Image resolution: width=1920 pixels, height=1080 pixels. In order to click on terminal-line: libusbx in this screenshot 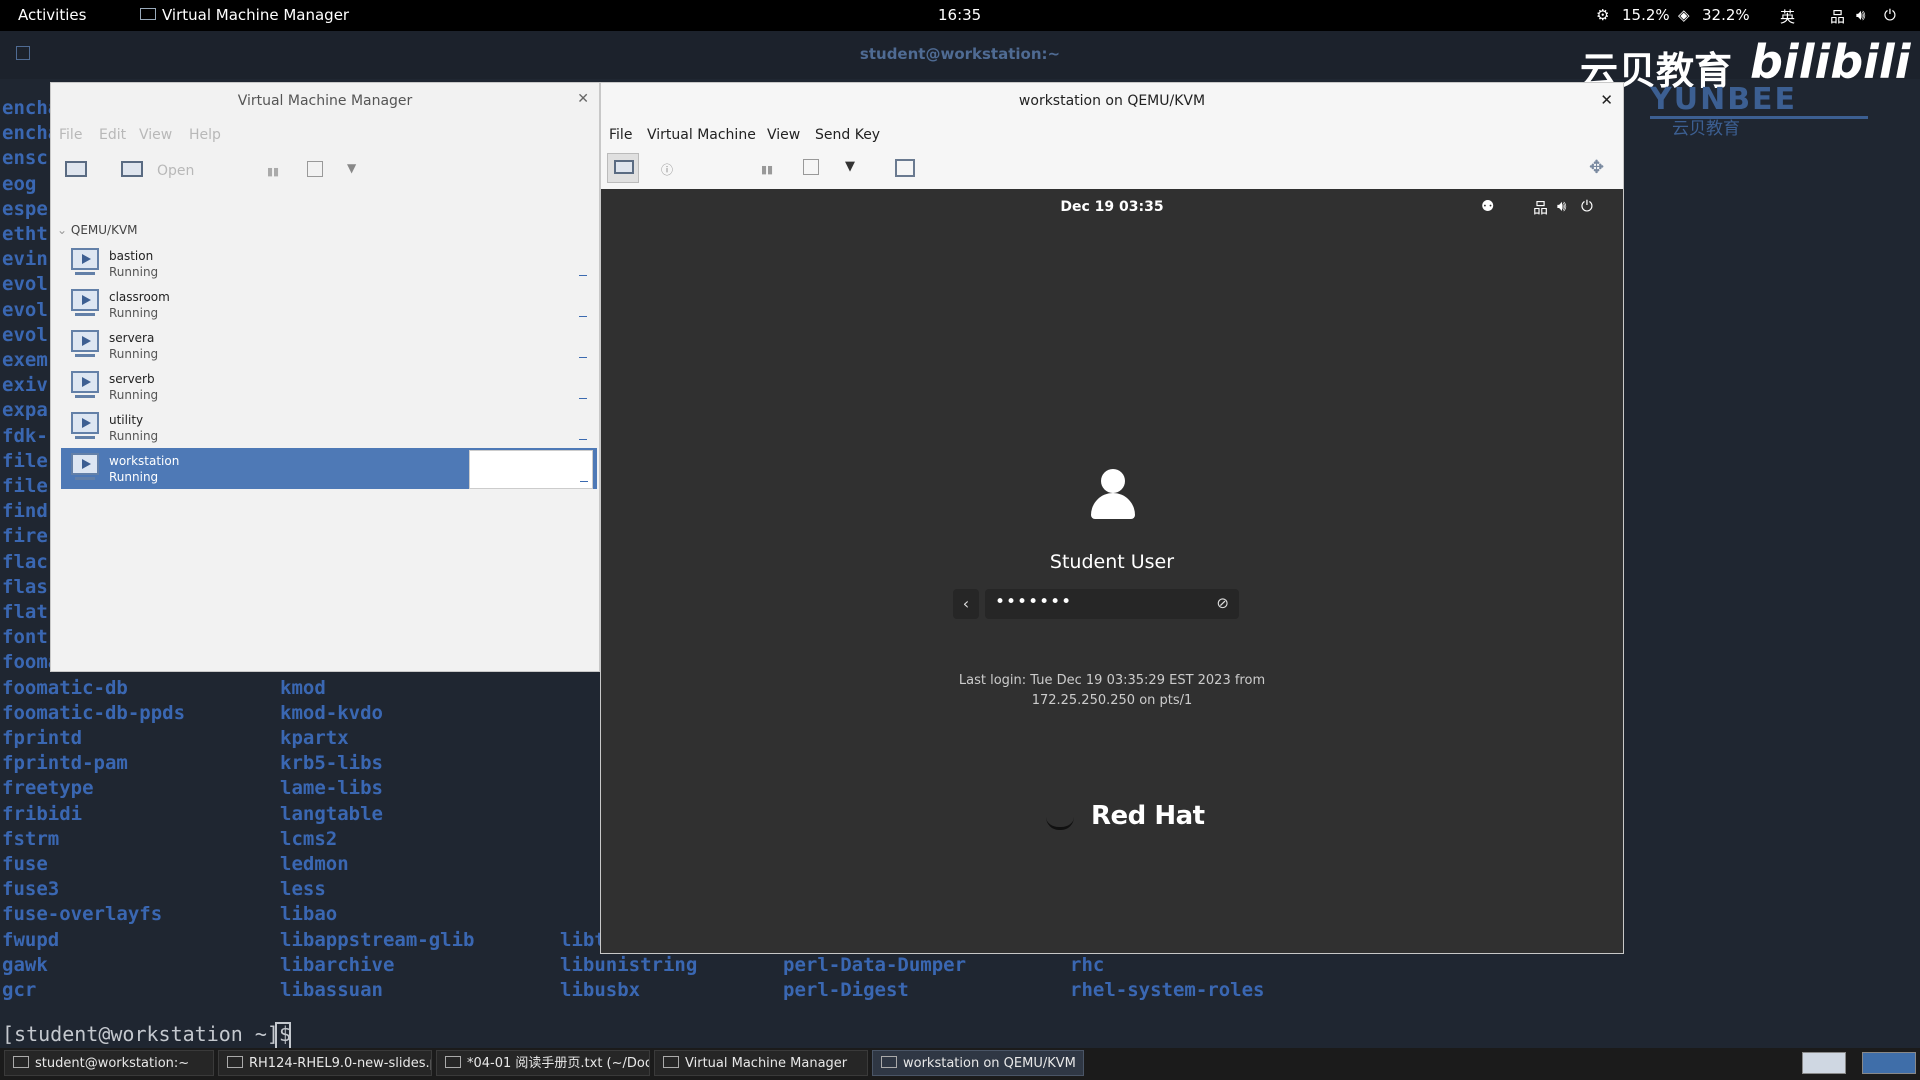, I will do `click(600, 990)`.